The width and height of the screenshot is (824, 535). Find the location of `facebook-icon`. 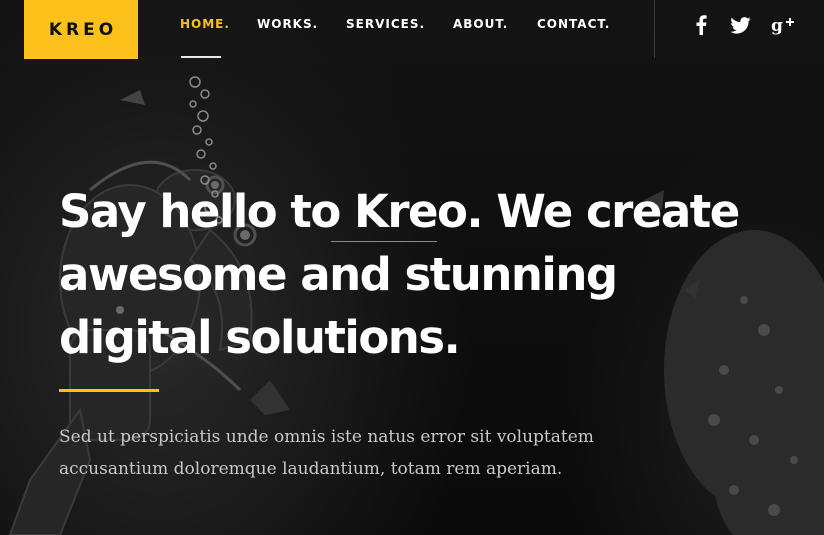

facebook-icon is located at coordinates (701, 25).